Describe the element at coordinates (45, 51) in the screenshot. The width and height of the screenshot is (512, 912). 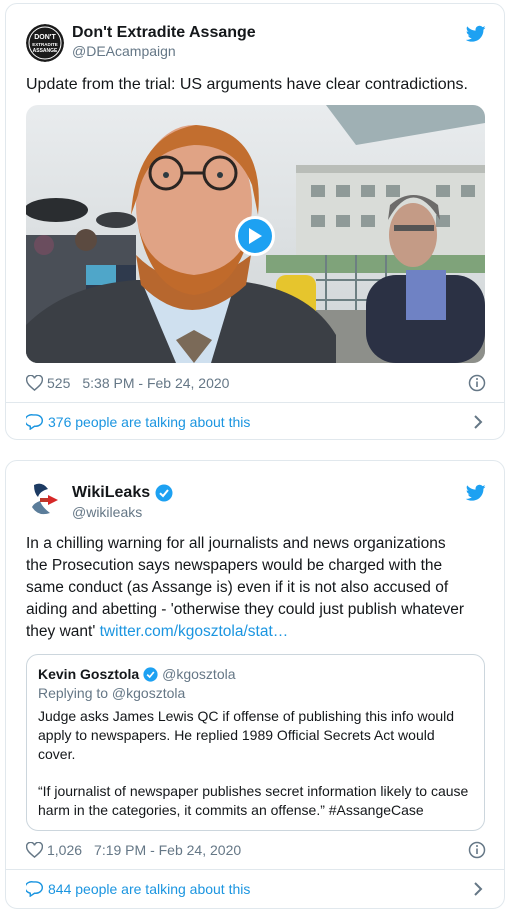
I see `avatar-text-line: ASSANGE` at that location.